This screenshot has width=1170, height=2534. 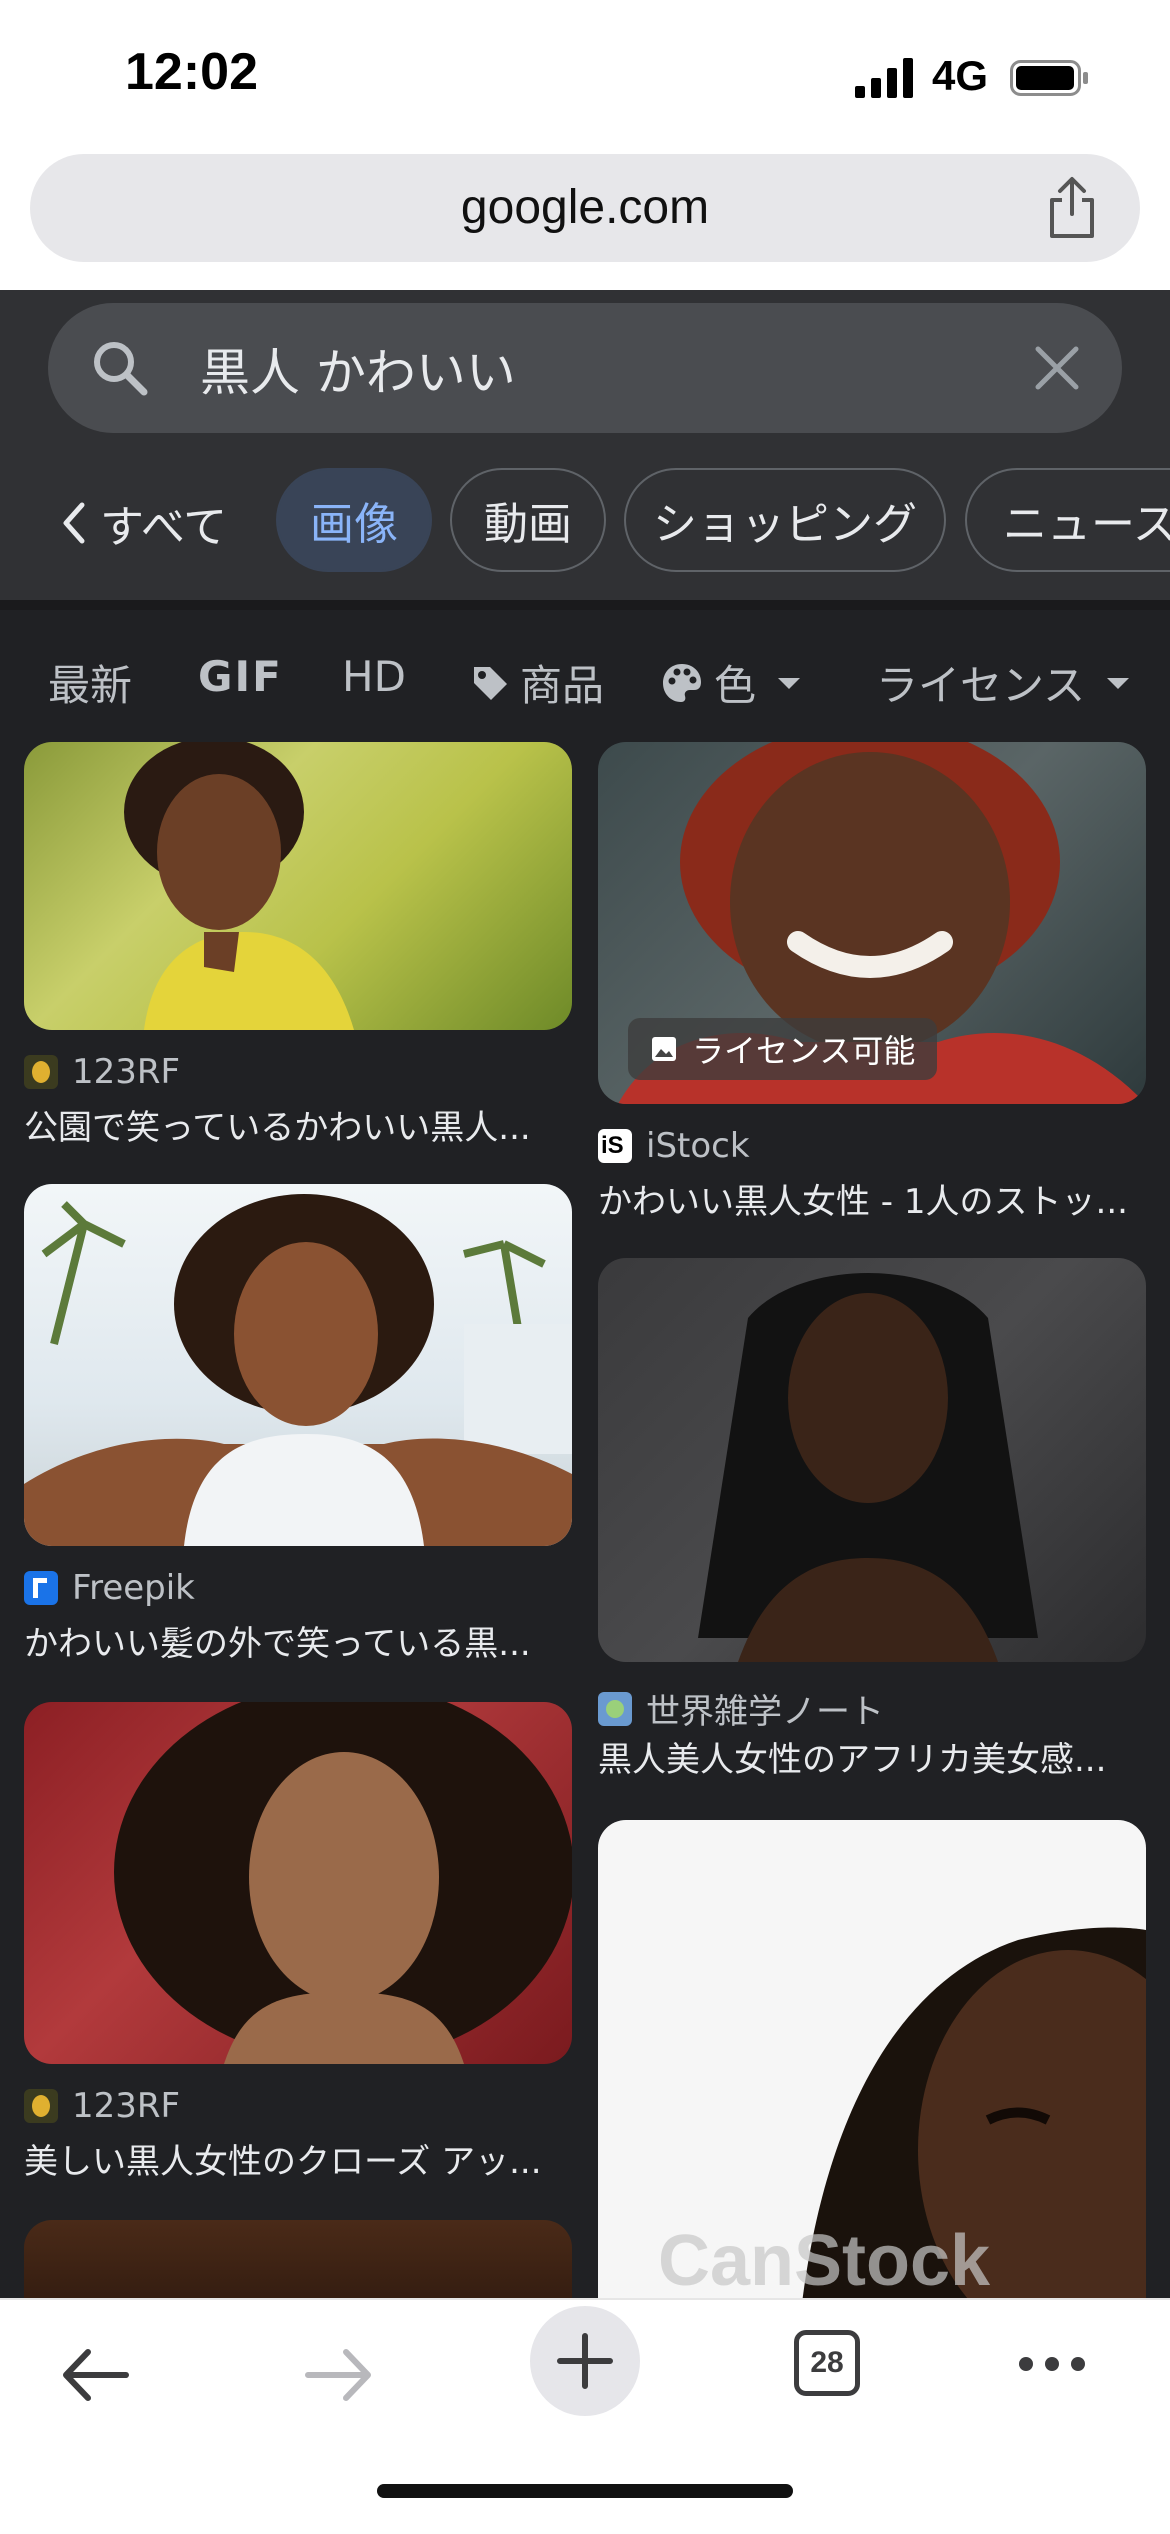 I want to click on back-to-all-button: すべて, so click(x=143, y=523).